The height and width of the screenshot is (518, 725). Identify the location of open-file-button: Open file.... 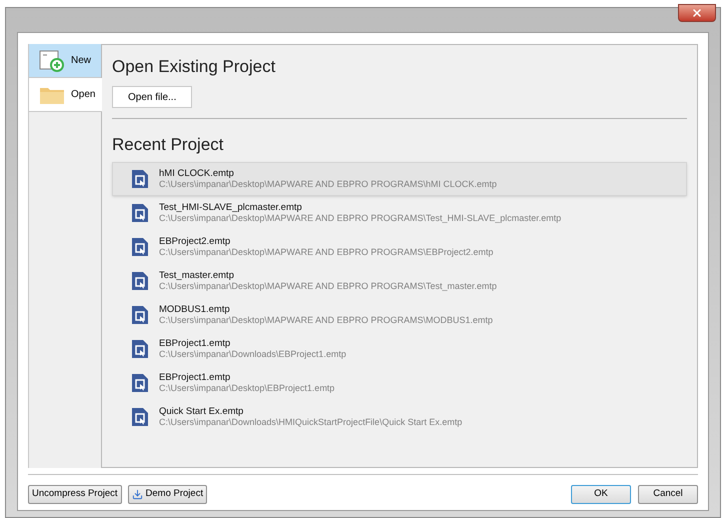
(152, 97).